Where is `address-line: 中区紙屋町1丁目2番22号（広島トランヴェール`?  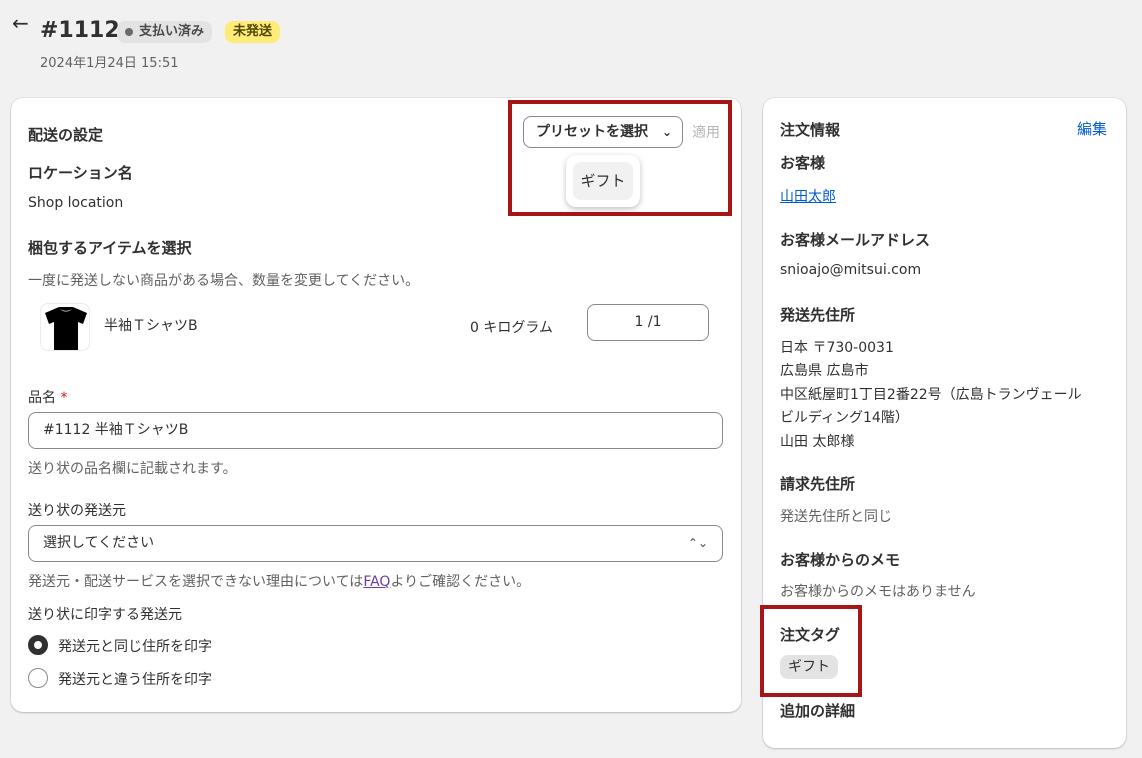
address-line: 中区紙屋町1丁目2番22号（広島トランヴェール is located at coordinates (931, 395).